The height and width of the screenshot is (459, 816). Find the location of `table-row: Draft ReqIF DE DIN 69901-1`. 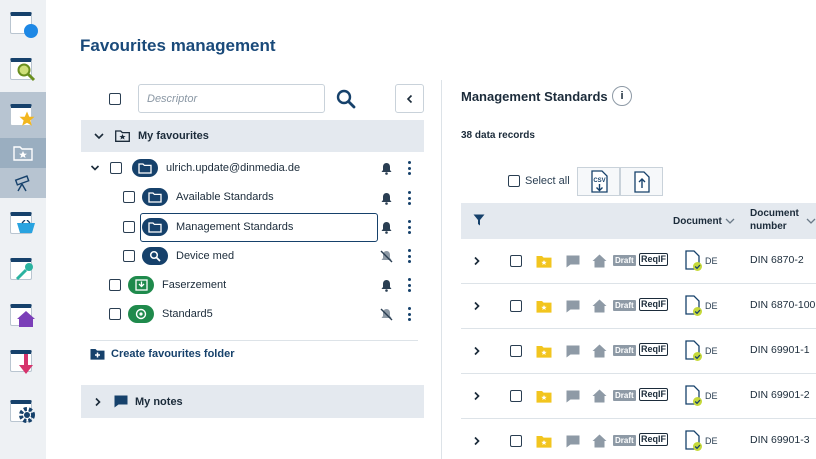

table-row: Draft ReqIF DE DIN 69901-1 is located at coordinates (638, 351).